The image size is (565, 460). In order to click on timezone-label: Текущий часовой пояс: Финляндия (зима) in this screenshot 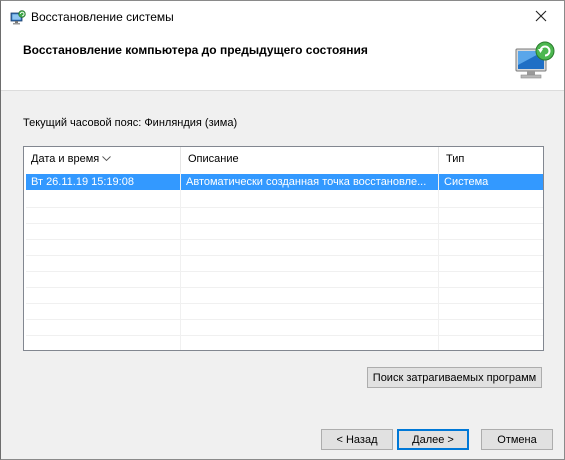, I will do `click(130, 123)`.